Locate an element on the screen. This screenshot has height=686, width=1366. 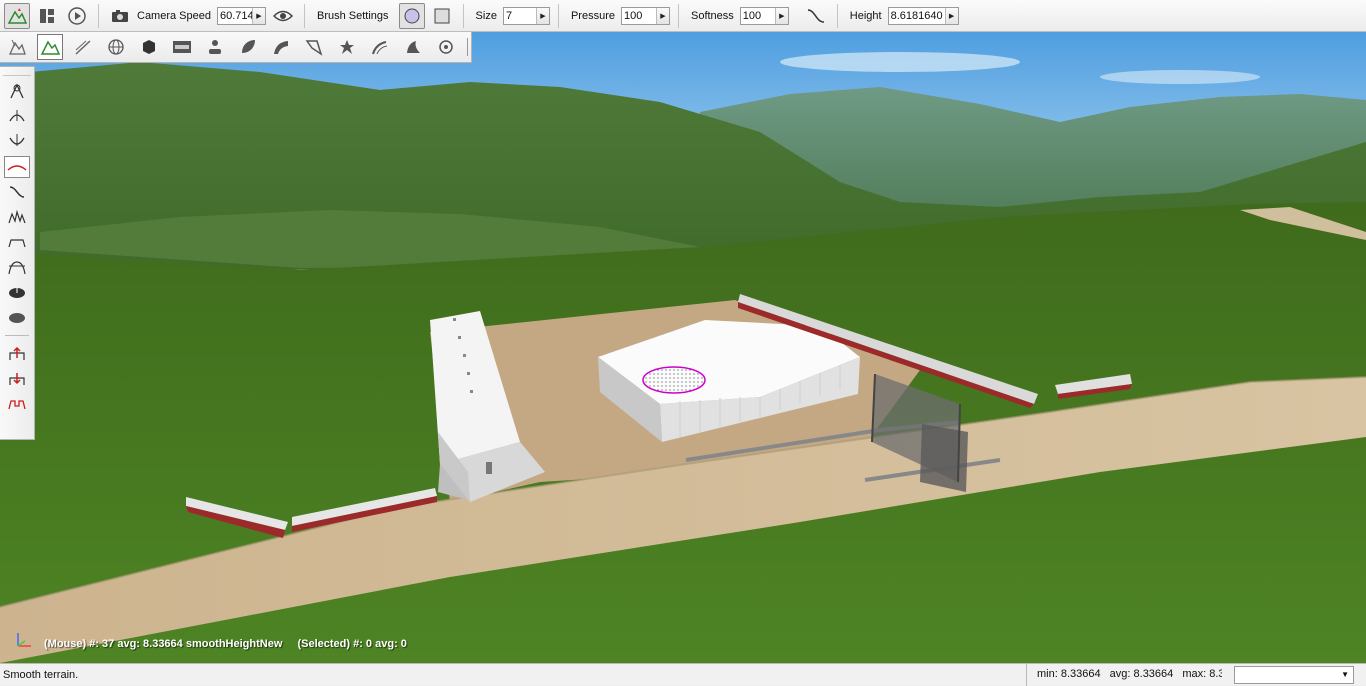
spawn-button is located at coordinates (215, 47).